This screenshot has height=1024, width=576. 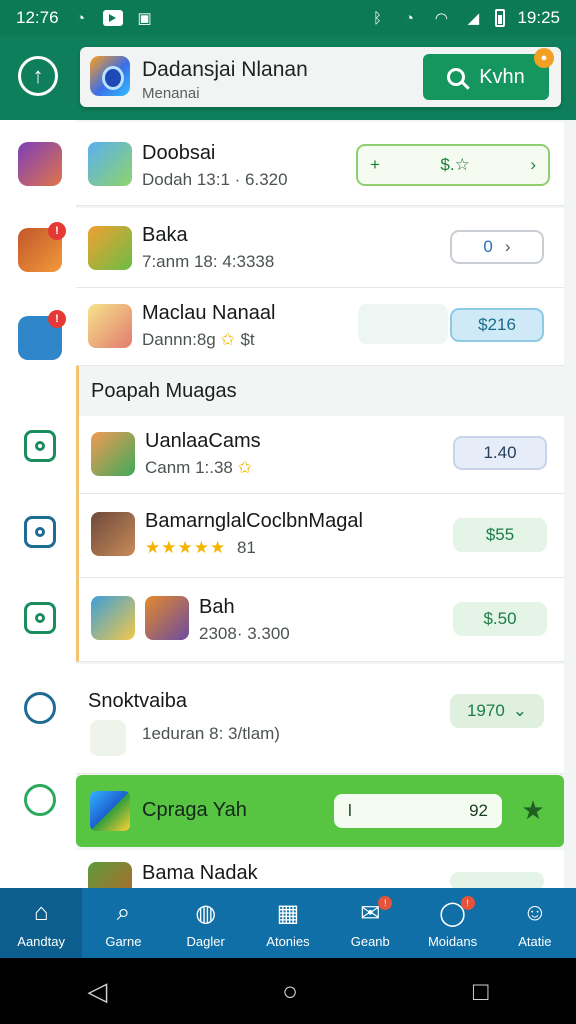 I want to click on clock-icon, so click(x=40, y=800).